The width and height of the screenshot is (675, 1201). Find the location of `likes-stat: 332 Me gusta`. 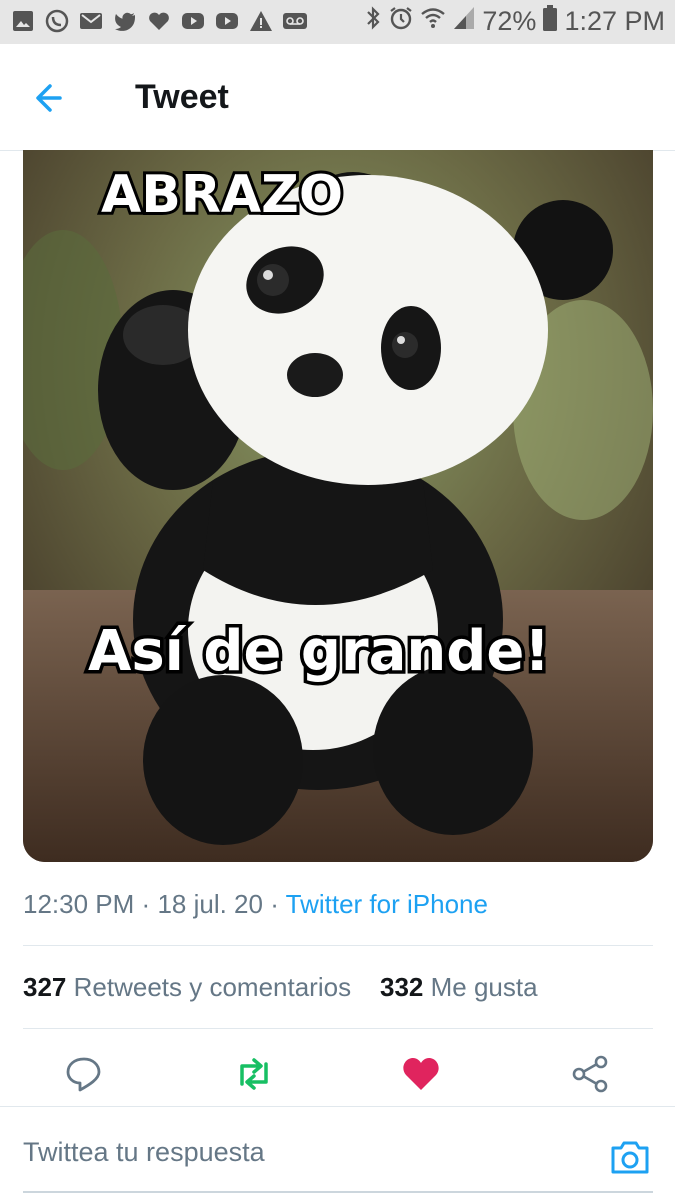

likes-stat: 332 Me gusta is located at coordinates (459, 987).